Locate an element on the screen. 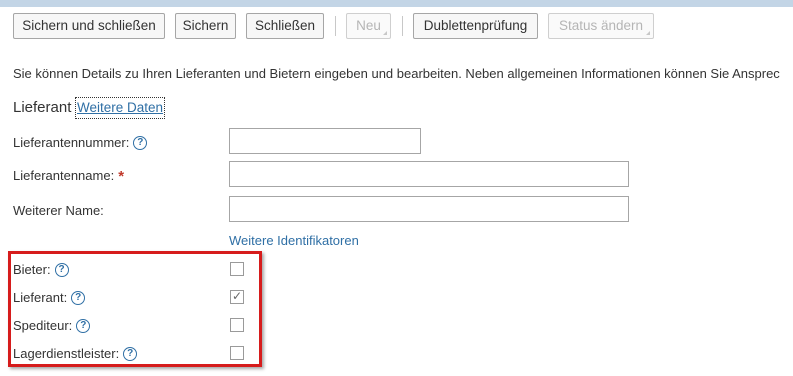 This screenshot has height=376, width=793. tab-more-data: Weitere Daten is located at coordinates (120, 108).